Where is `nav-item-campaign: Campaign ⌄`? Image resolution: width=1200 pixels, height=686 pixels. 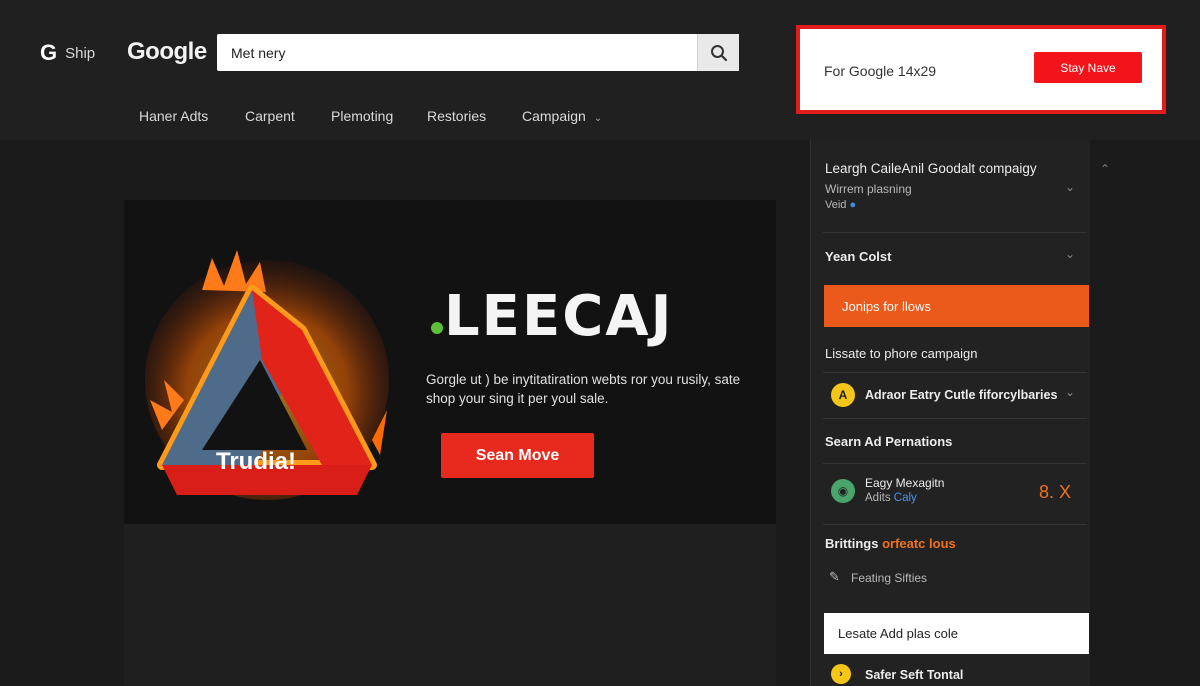 nav-item-campaign: Campaign ⌄ is located at coordinates (562, 116).